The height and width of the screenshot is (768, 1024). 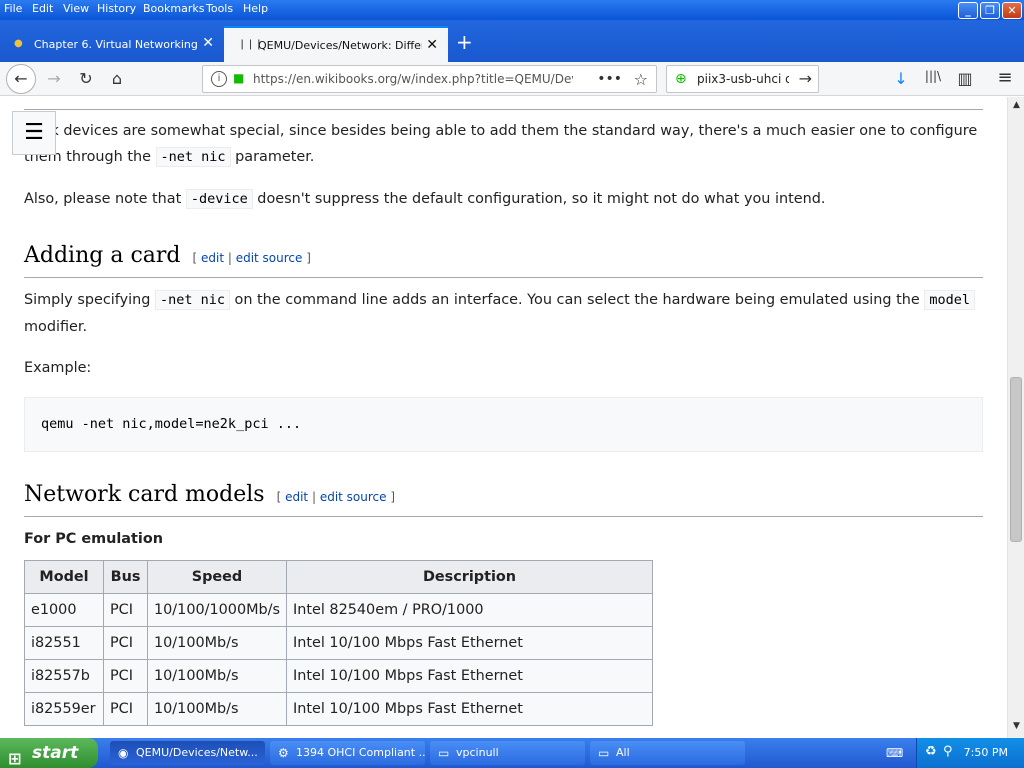 What do you see at coordinates (1012, 10) in the screenshot?
I see `window-close-icon: ✕` at bounding box center [1012, 10].